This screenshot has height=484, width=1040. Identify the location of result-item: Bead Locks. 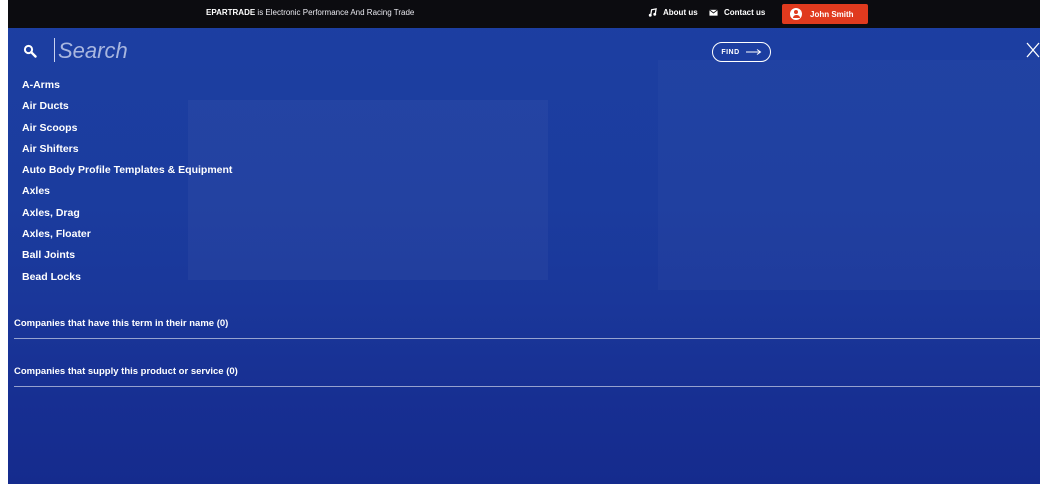
(127, 277).